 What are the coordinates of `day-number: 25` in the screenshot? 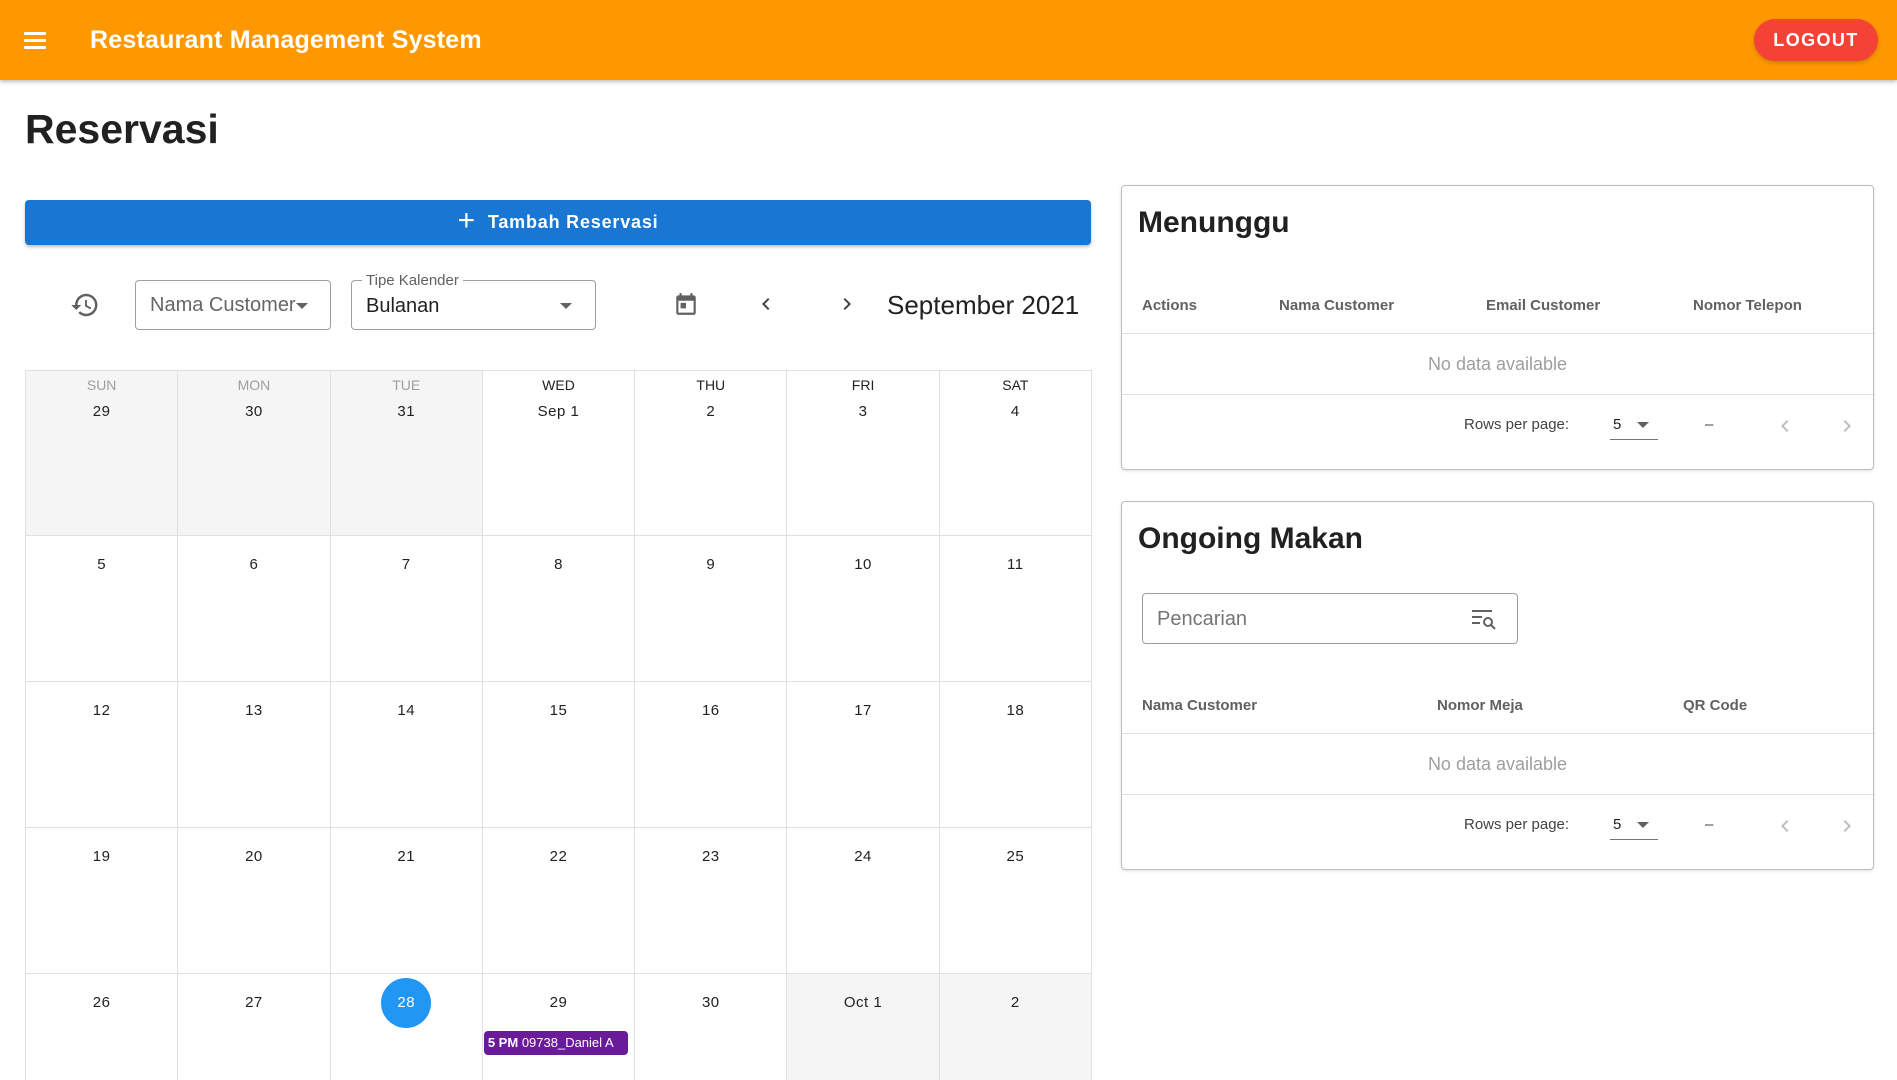 It's located at (1015, 857).